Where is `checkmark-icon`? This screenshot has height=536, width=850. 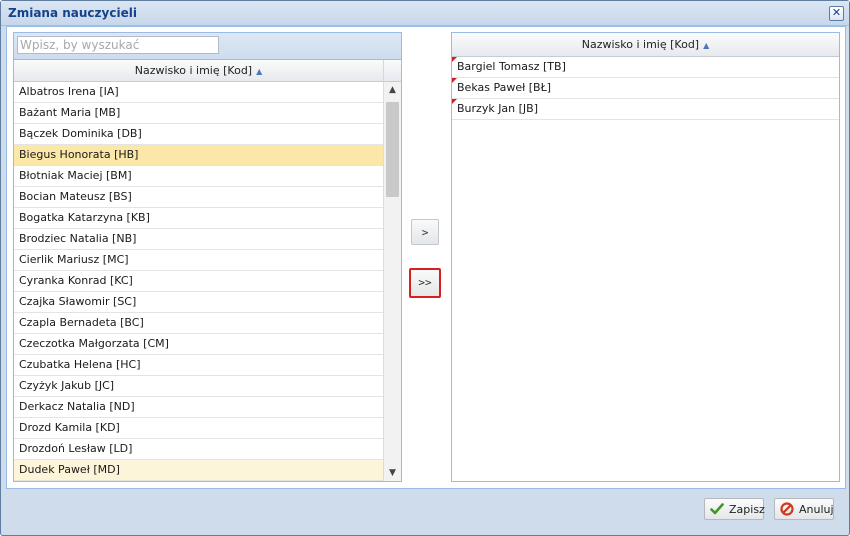 checkmark-icon is located at coordinates (717, 509).